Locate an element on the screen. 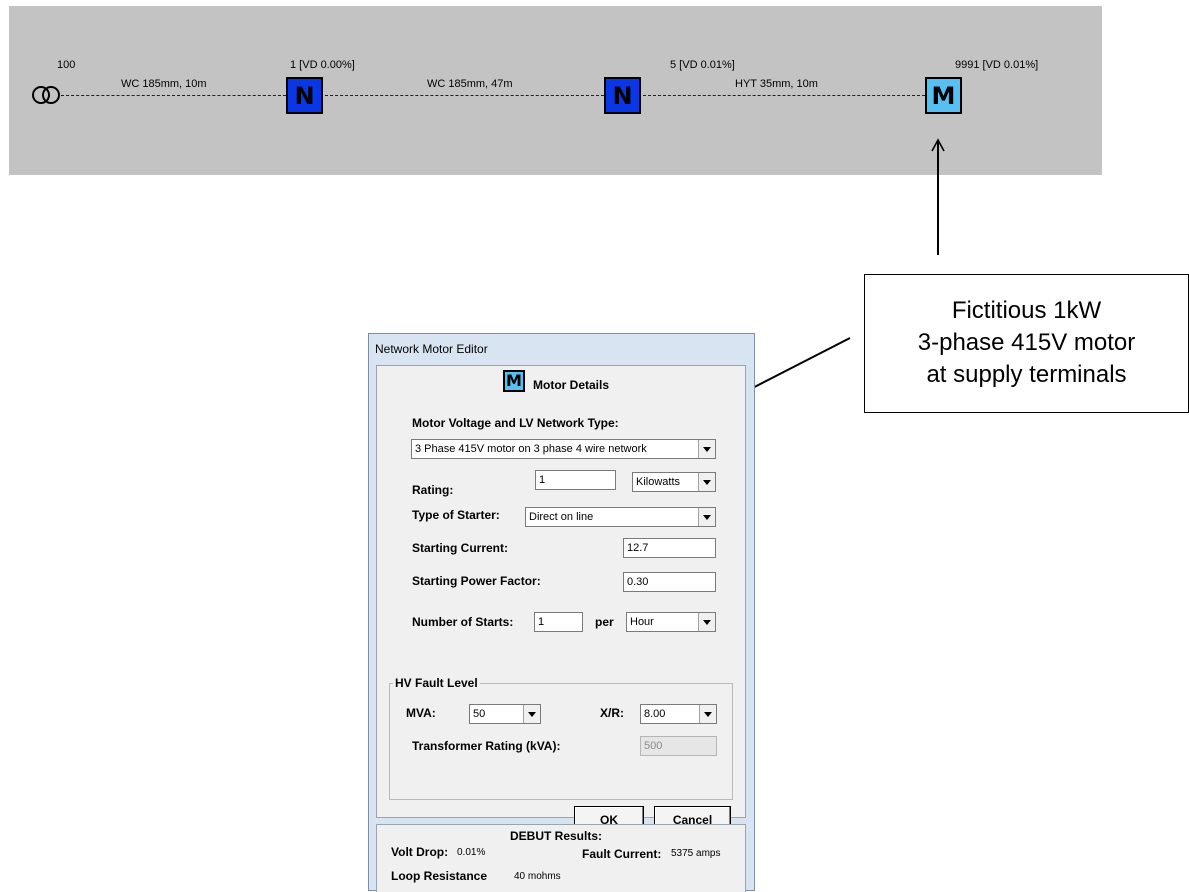 The height and width of the screenshot is (892, 1189). starting-current-label: Starting Current: is located at coordinates (460, 548).